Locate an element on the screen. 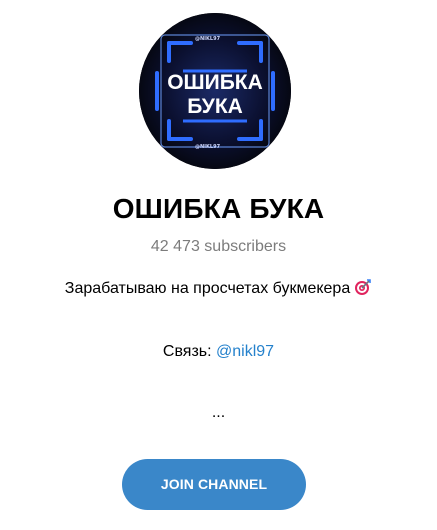 This screenshot has height=530, width=437. avatar-frame-text-bottom: @NIKL97 is located at coordinates (208, 147).